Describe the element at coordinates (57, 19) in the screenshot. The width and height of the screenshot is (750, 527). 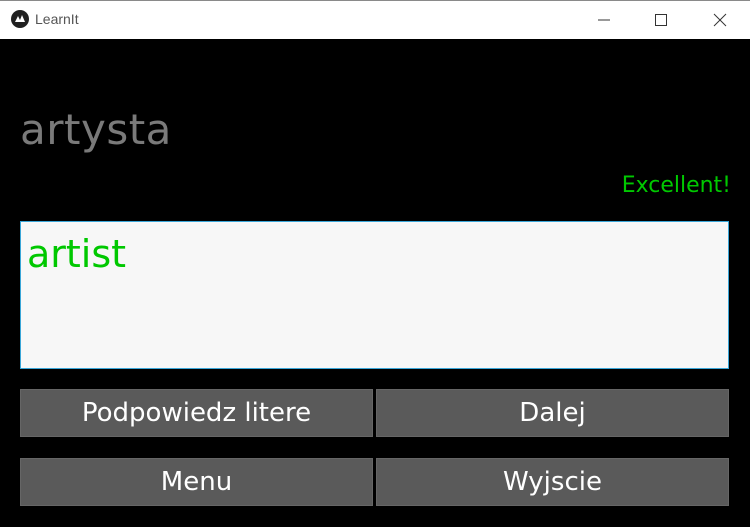
I see `window-title: LearnIt` at that location.